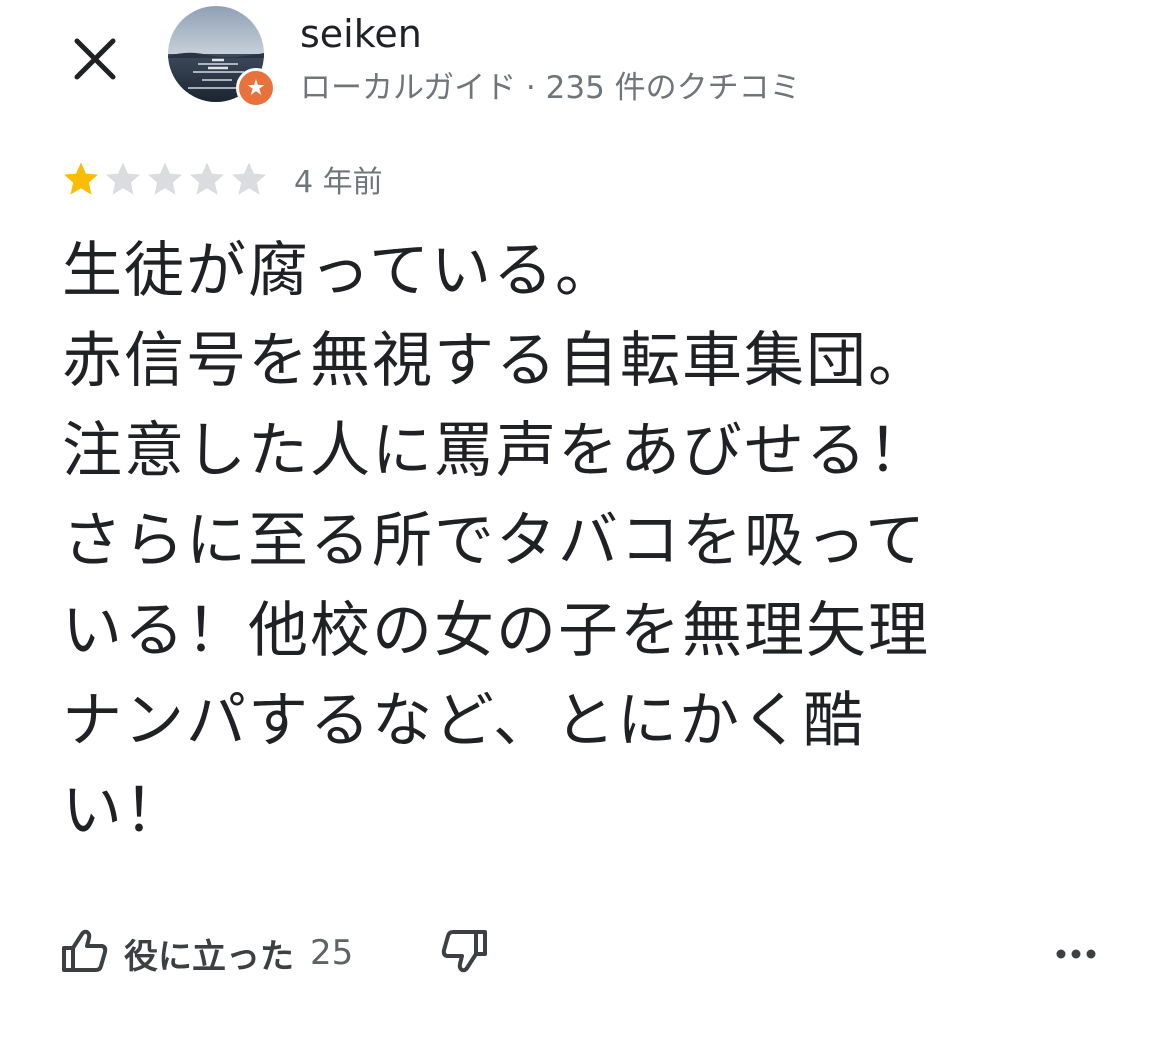 This screenshot has height=1053, width=1169. What do you see at coordinates (494, 541) in the screenshot?
I see `review-text-line: さらに至る所でタバコを吸って` at bounding box center [494, 541].